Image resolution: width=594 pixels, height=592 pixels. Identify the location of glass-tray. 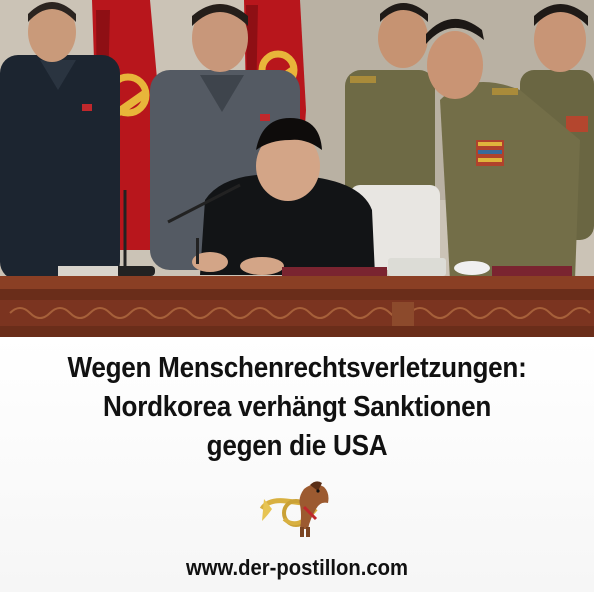
(417, 267).